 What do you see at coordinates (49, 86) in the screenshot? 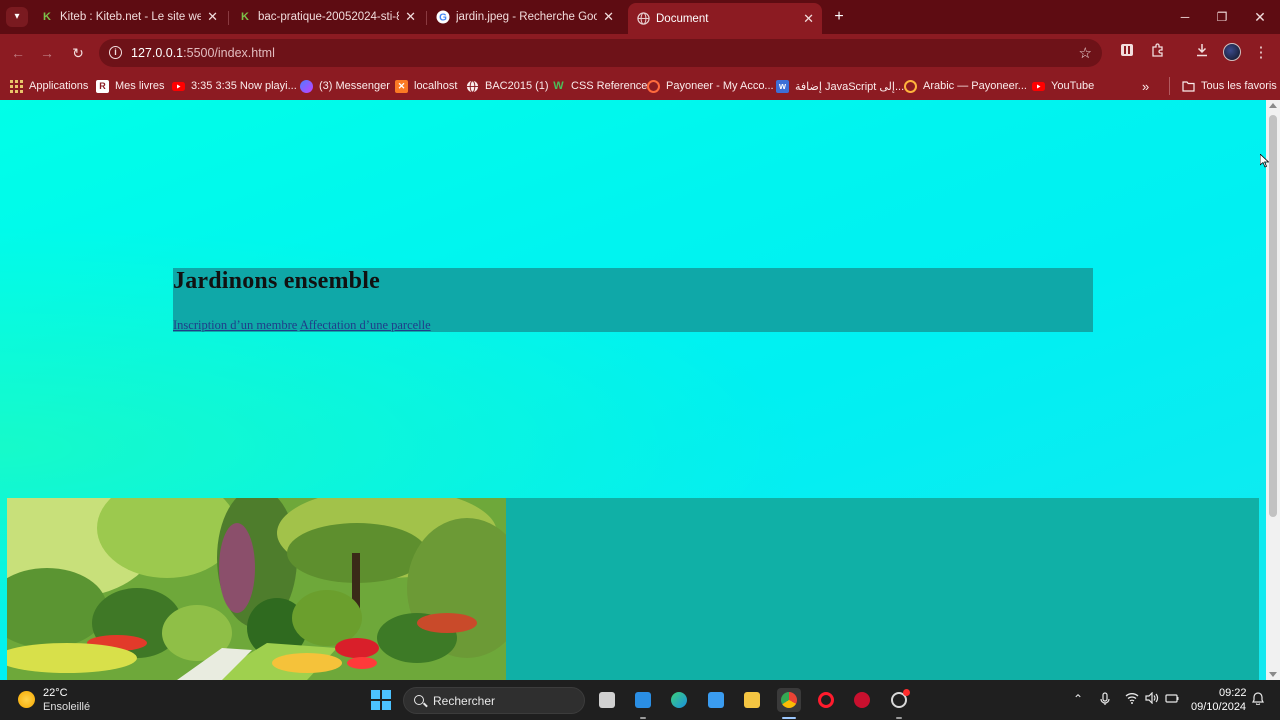
I see `bookmark-applications: Applications` at bounding box center [49, 86].